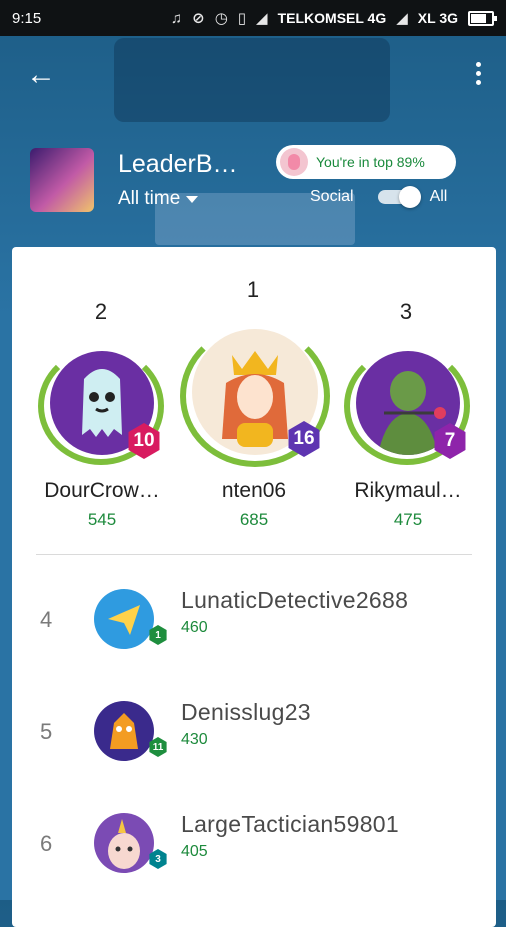 This screenshot has width=506, height=927. What do you see at coordinates (194, 851) in the screenshot?
I see `row-score: 405` at bounding box center [194, 851].